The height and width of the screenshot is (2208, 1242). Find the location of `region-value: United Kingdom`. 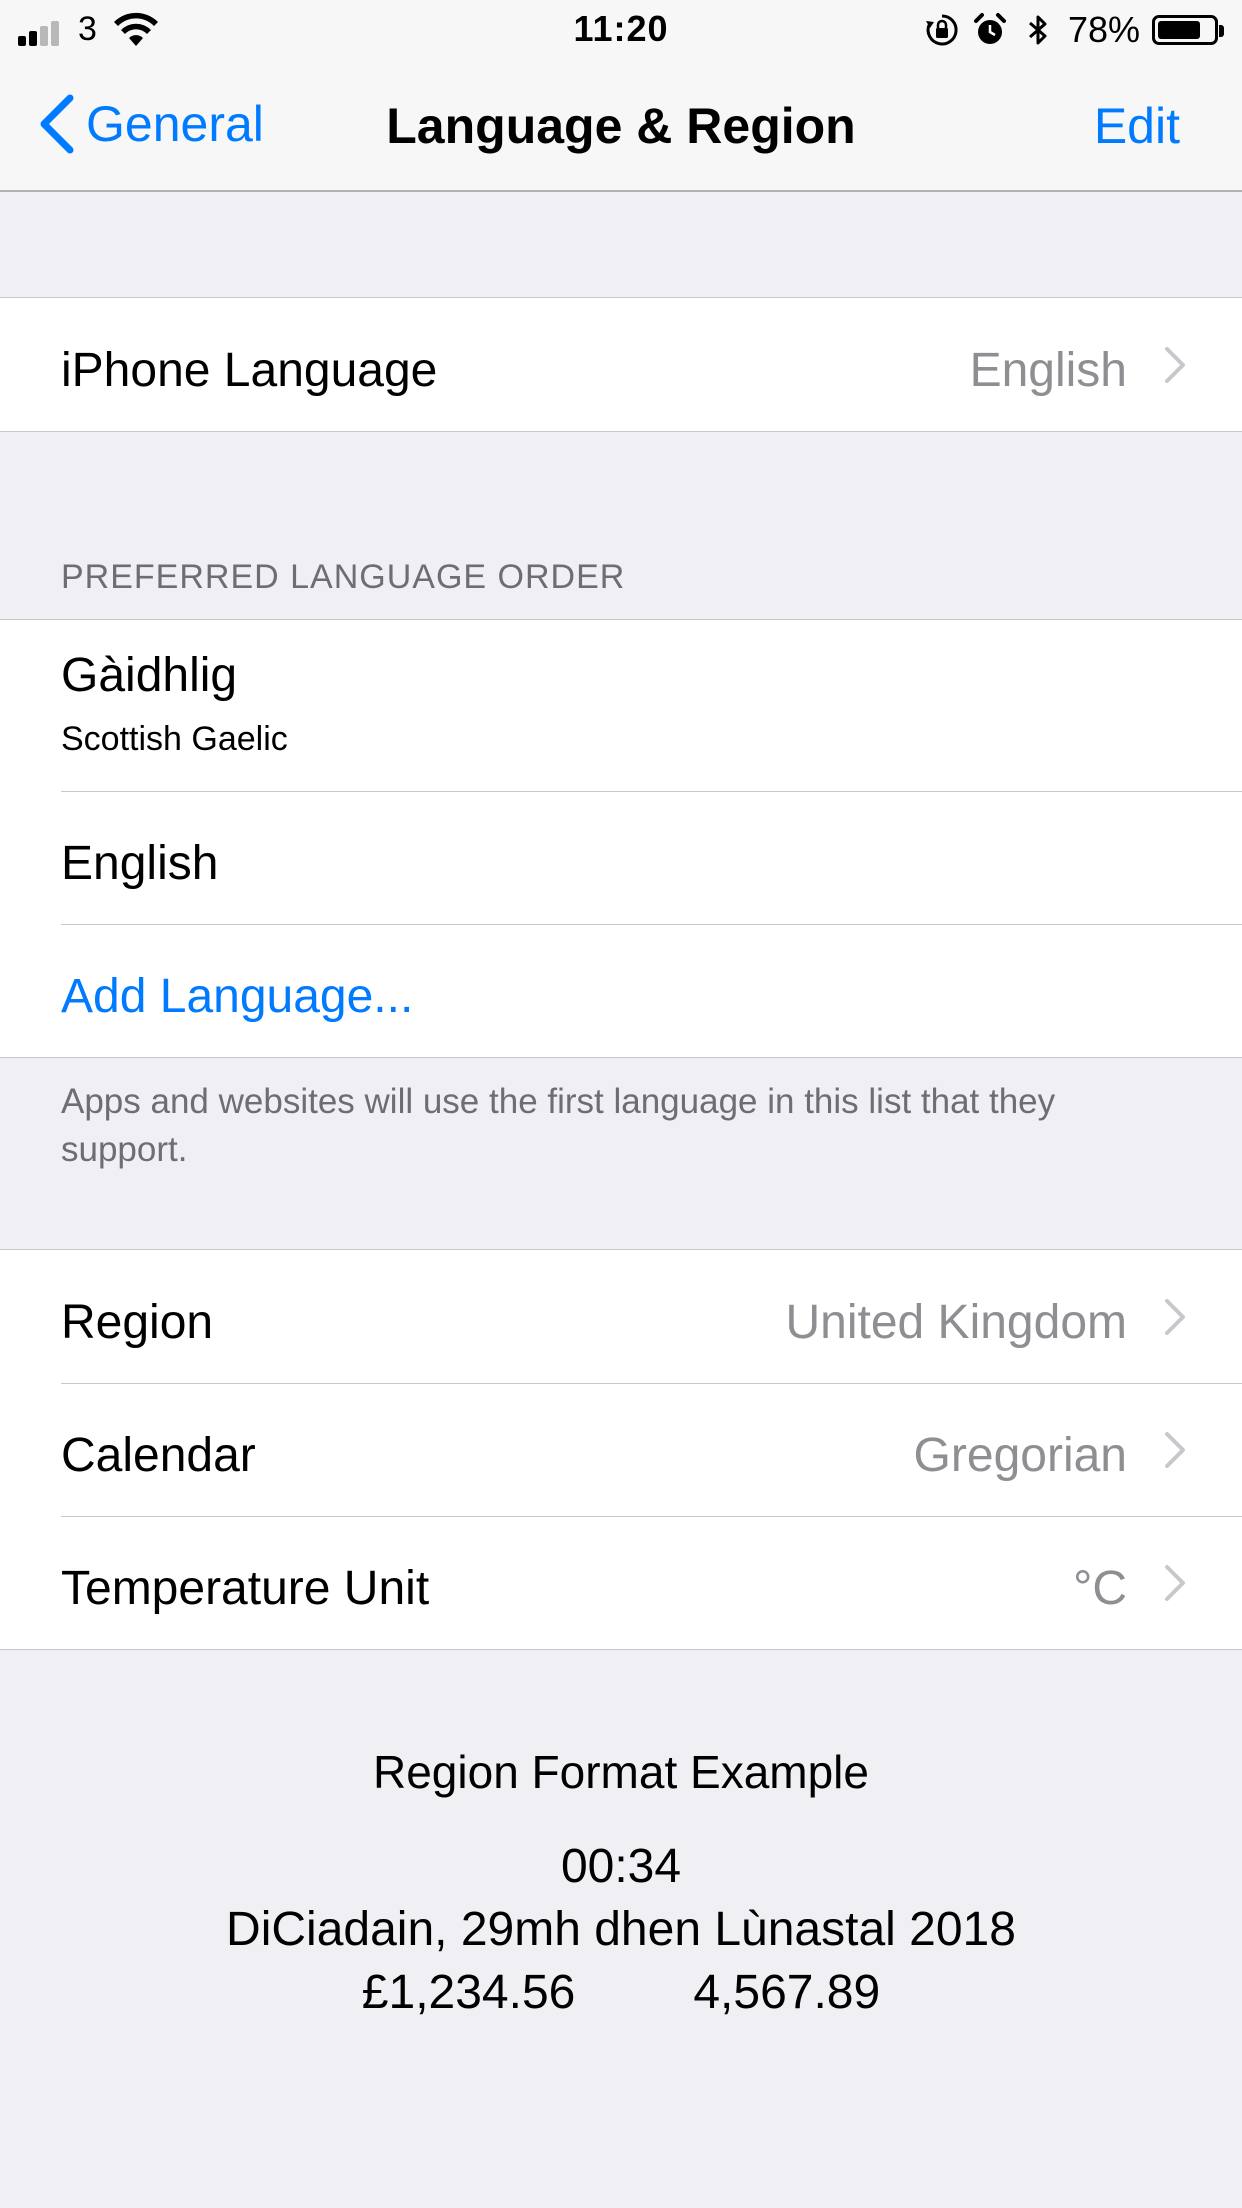

region-value: United Kingdom is located at coordinates (956, 1322).